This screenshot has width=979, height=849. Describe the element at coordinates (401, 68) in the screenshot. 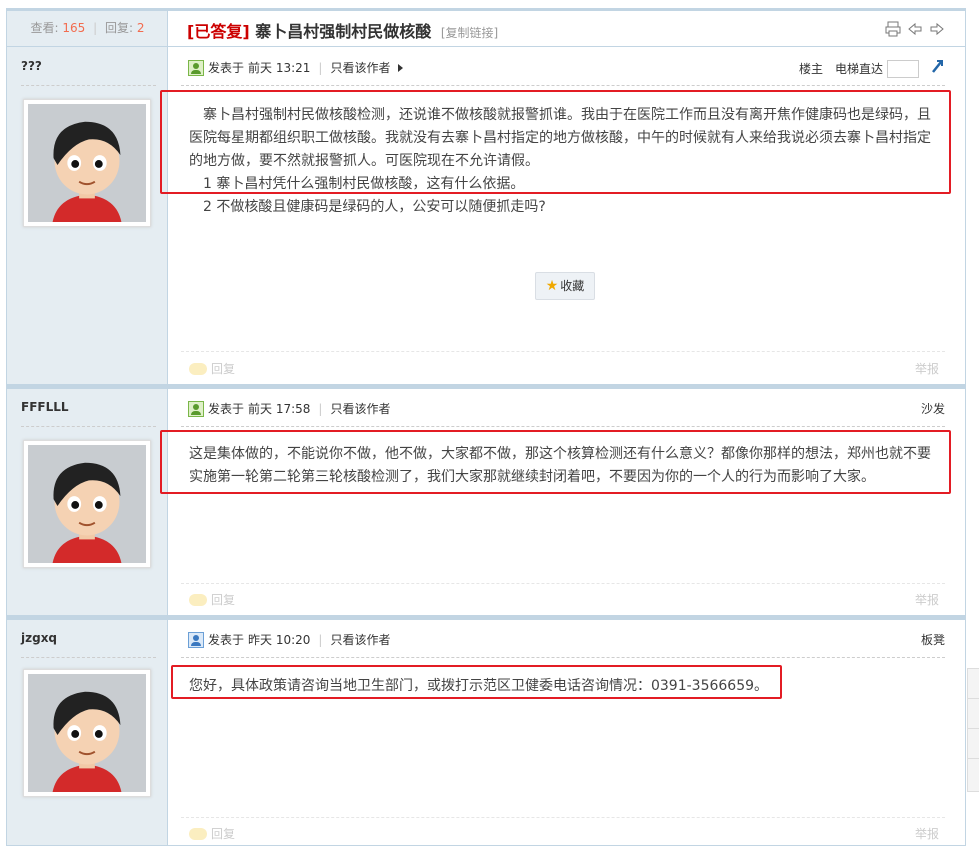

I see `caret-right-icon` at that location.